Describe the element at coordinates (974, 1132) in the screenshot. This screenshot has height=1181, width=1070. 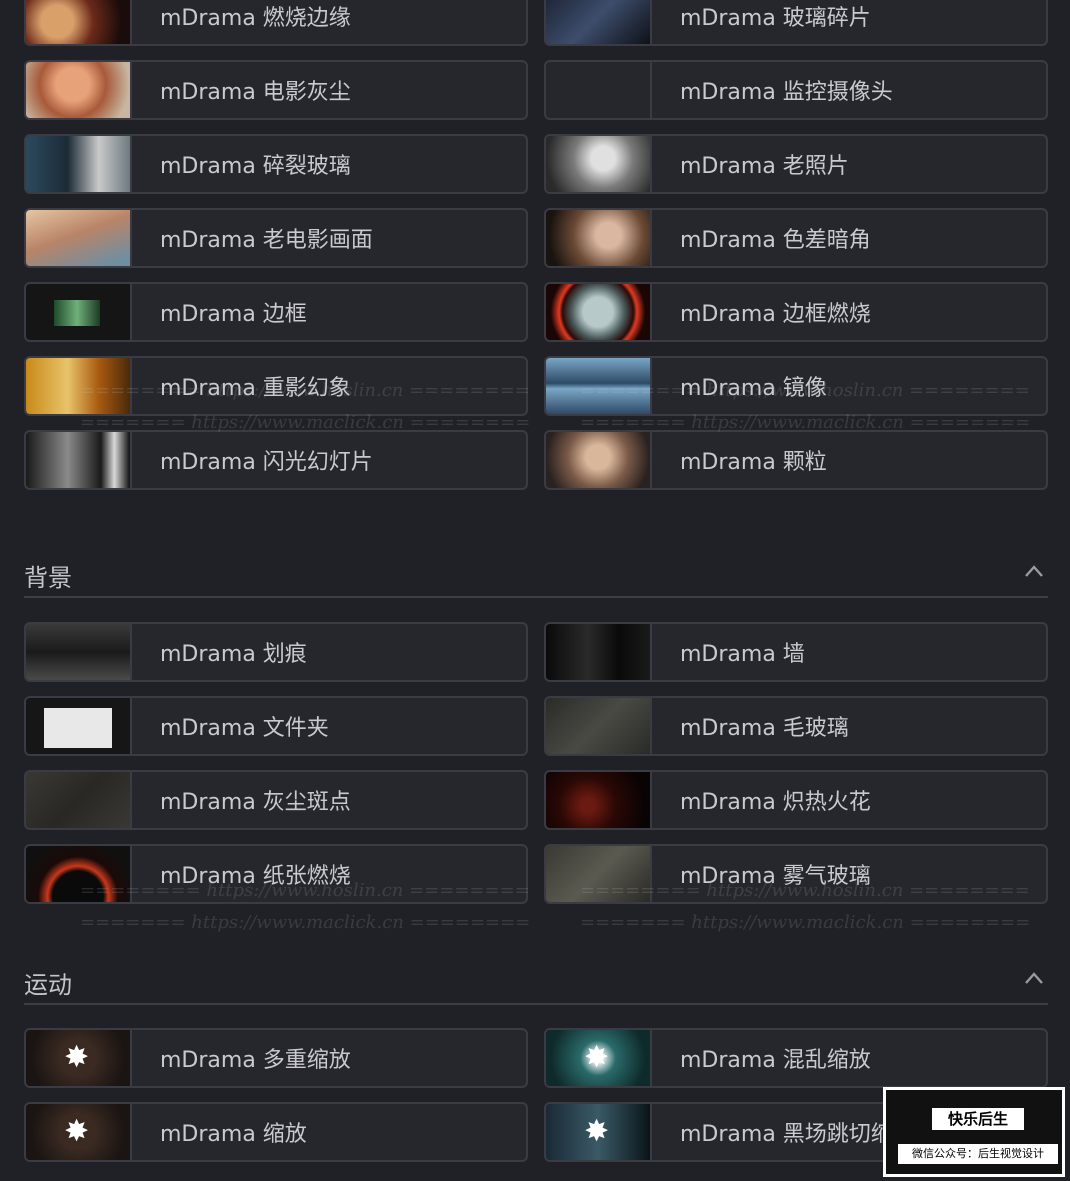
I see `promo-badge: 快乐后生 微信公众号：后生视觉设计` at that location.